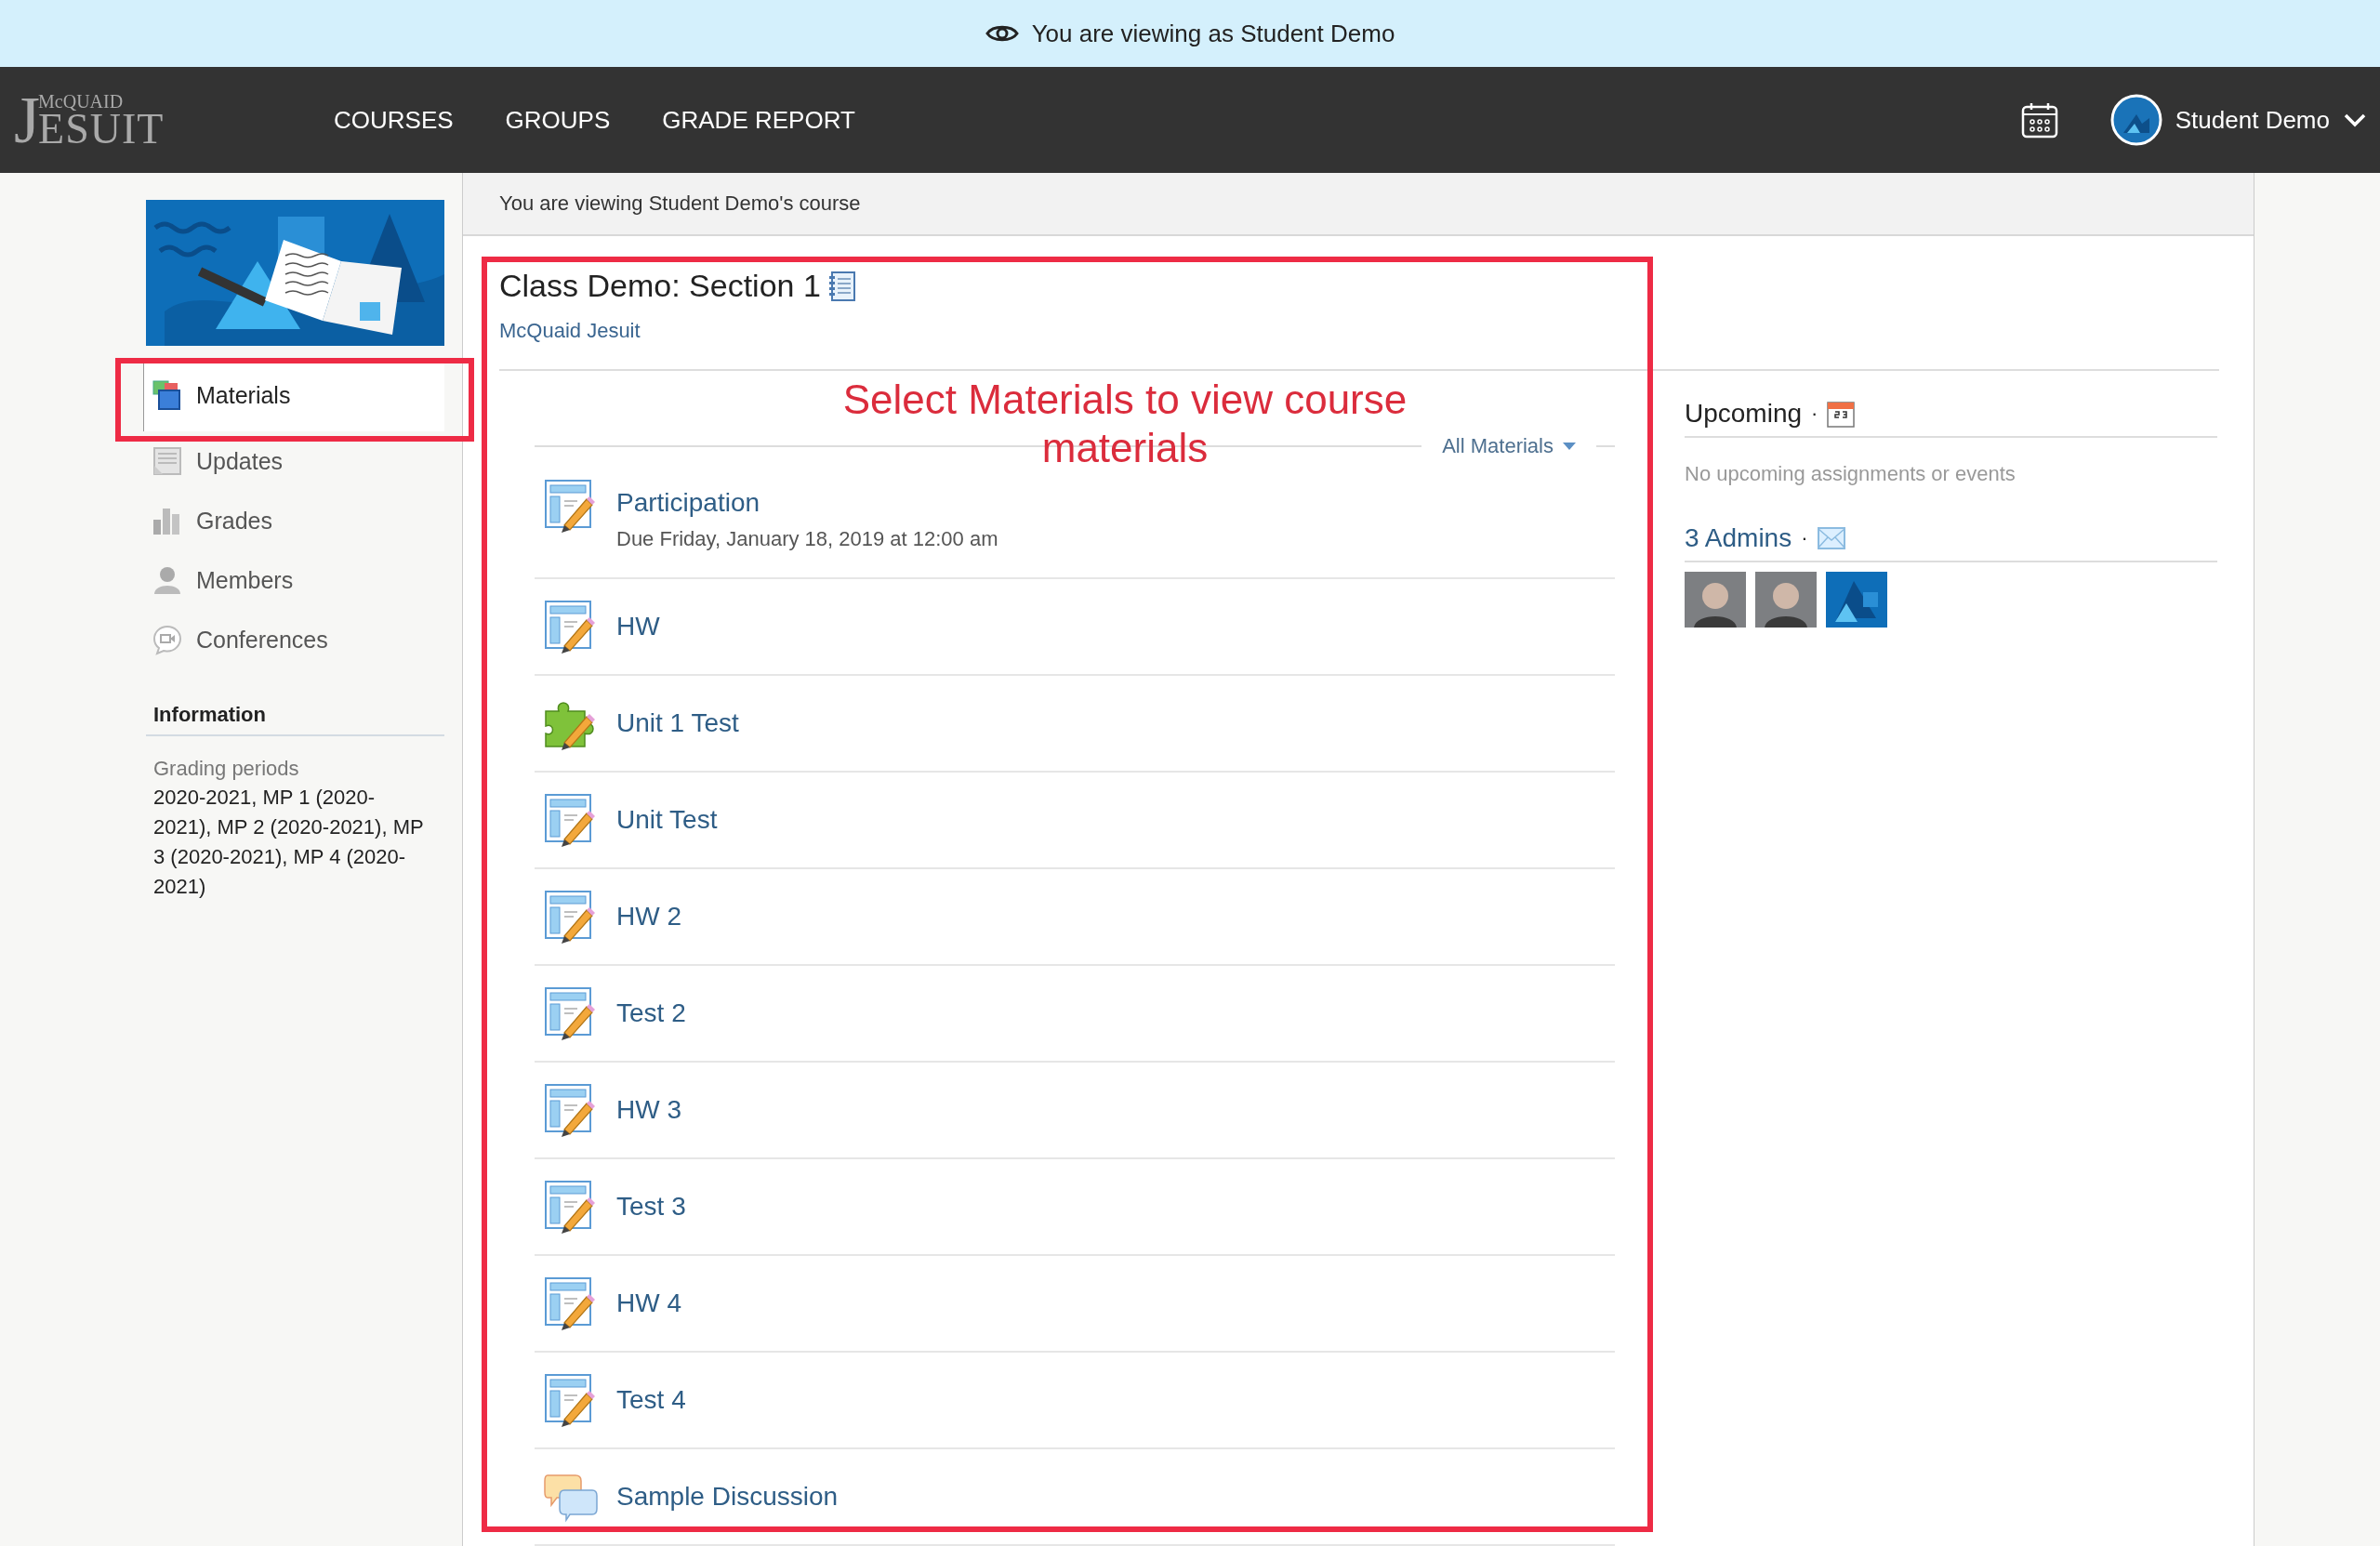 The image size is (2380, 1546). I want to click on section-heading: Information, so click(295, 719).